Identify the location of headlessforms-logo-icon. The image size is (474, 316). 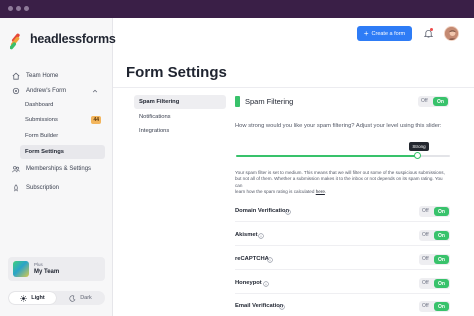
(15, 41).